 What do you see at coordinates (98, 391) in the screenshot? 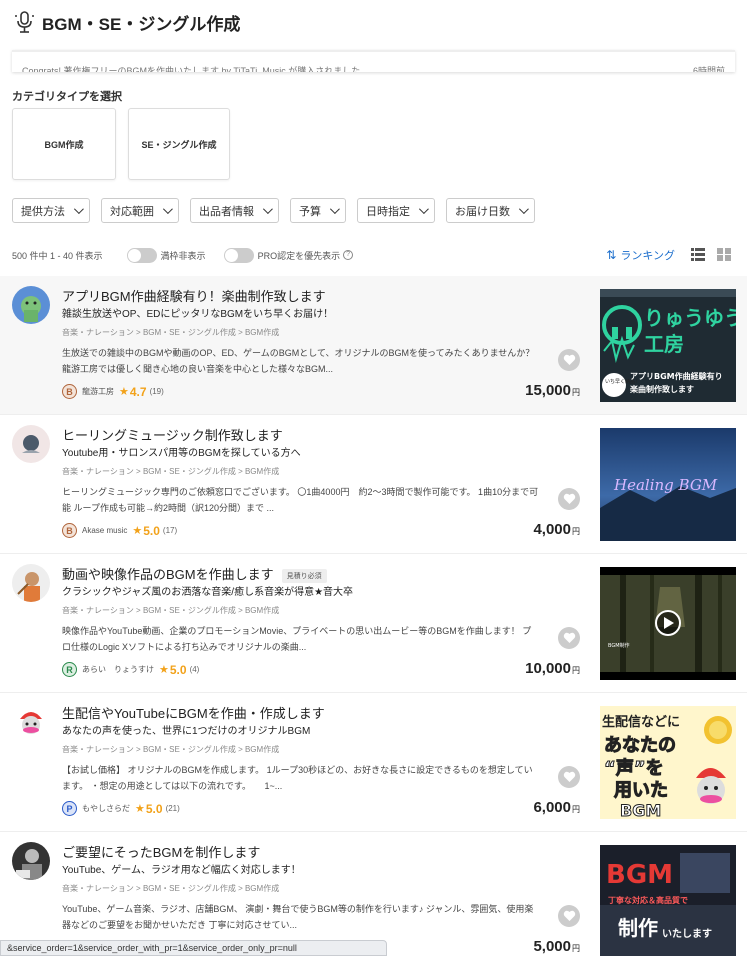
I see `seller-name: 龍游工房` at bounding box center [98, 391].